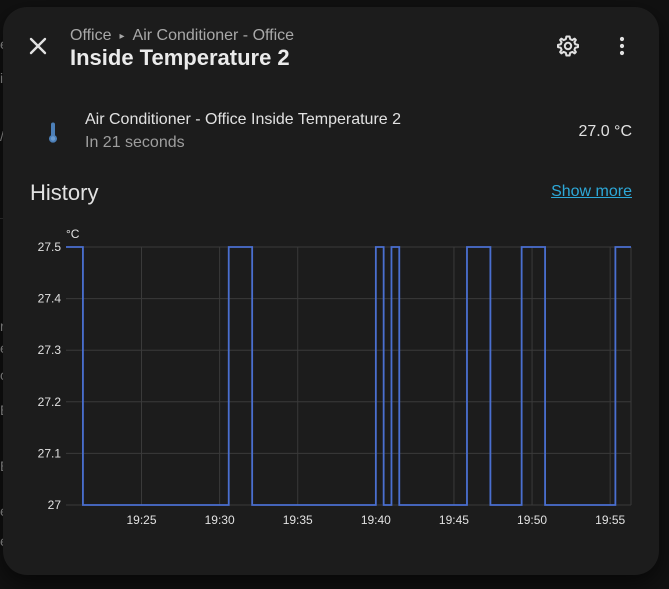 The height and width of the screenshot is (589, 669). I want to click on chart-y-tick-label: 27.4, so click(50, 299).